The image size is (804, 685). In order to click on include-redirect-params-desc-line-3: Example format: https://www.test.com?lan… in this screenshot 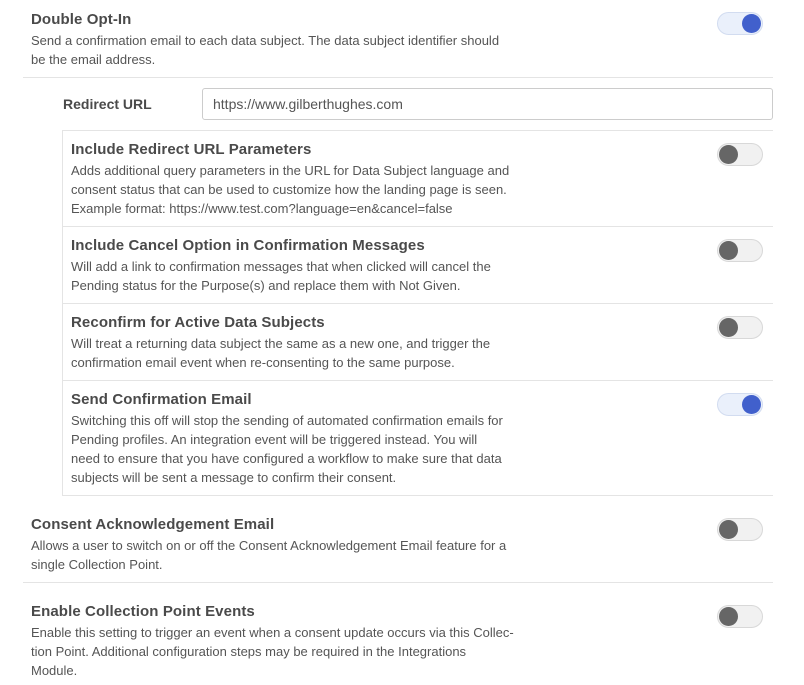, I will do `click(262, 208)`.